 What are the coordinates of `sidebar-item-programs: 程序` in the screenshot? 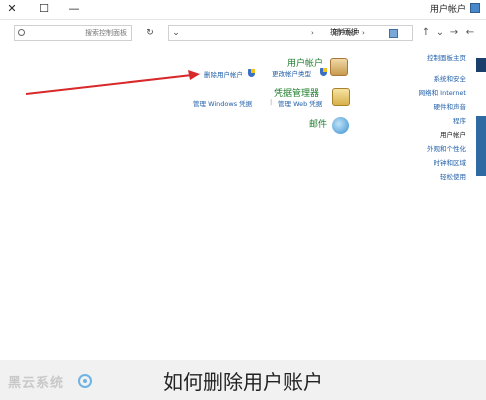 It's located at (459, 120).